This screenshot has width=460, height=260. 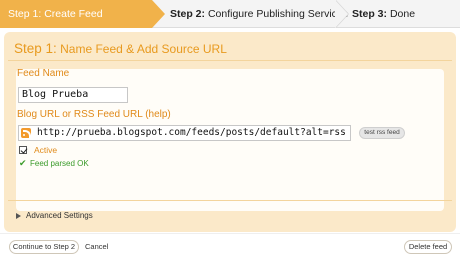 I want to click on expand-triangle-icon, so click(x=18, y=216).